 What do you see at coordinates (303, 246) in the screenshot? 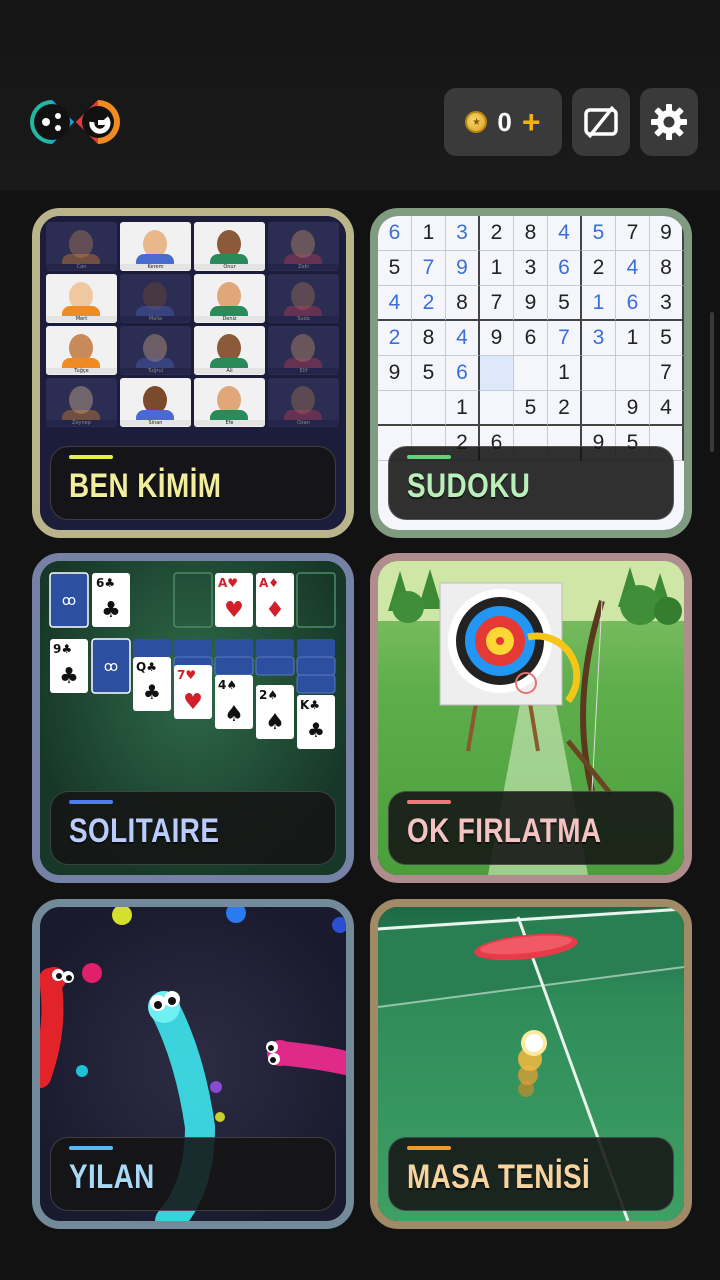
I see `character-tile: Zeki` at bounding box center [303, 246].